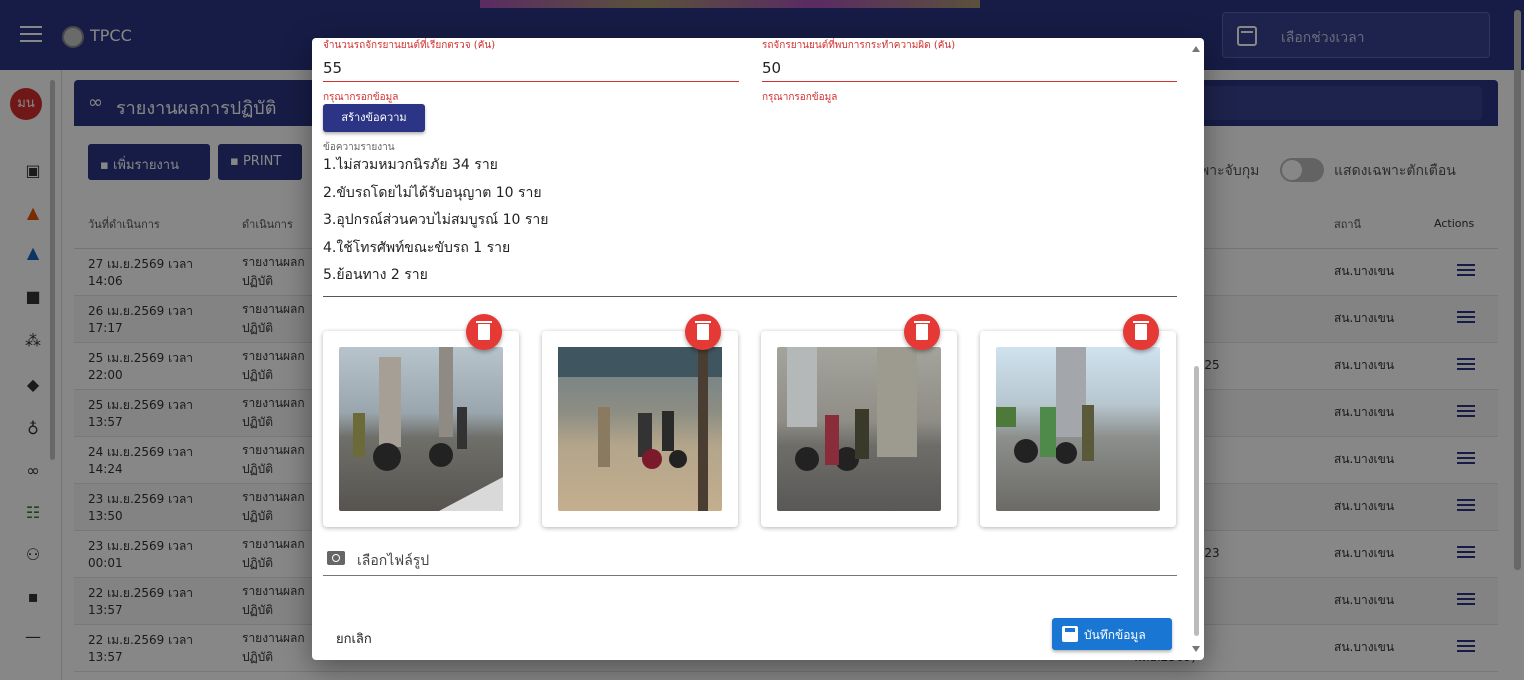  What do you see at coordinates (750, 562) in the screenshot?
I see `file-picker-input: เลือกไฟล์รูป` at bounding box center [750, 562].